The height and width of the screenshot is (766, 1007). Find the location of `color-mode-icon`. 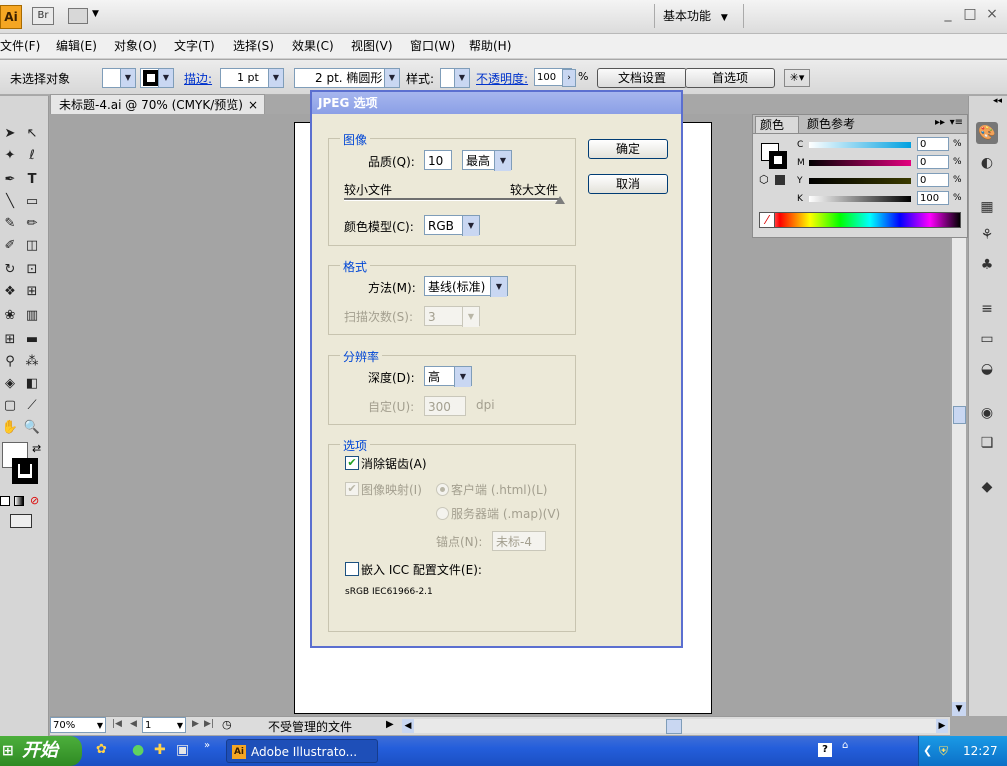

color-mode-icon is located at coordinates (5, 501).